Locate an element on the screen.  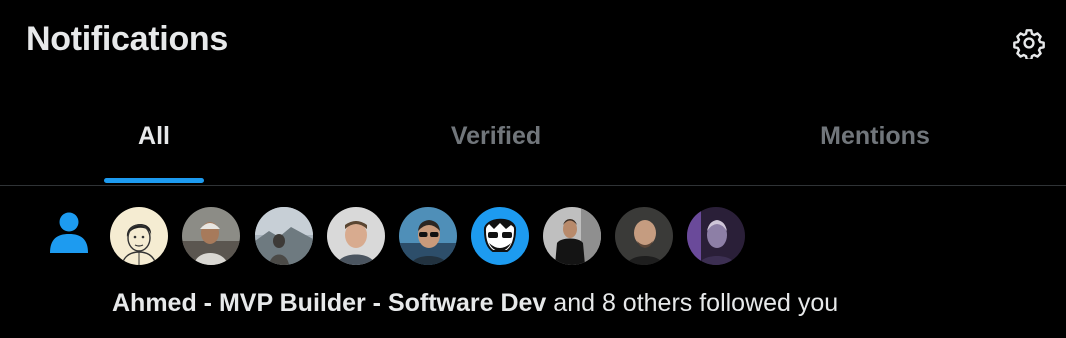
tab-all-label: All is located at coordinates (154, 136).